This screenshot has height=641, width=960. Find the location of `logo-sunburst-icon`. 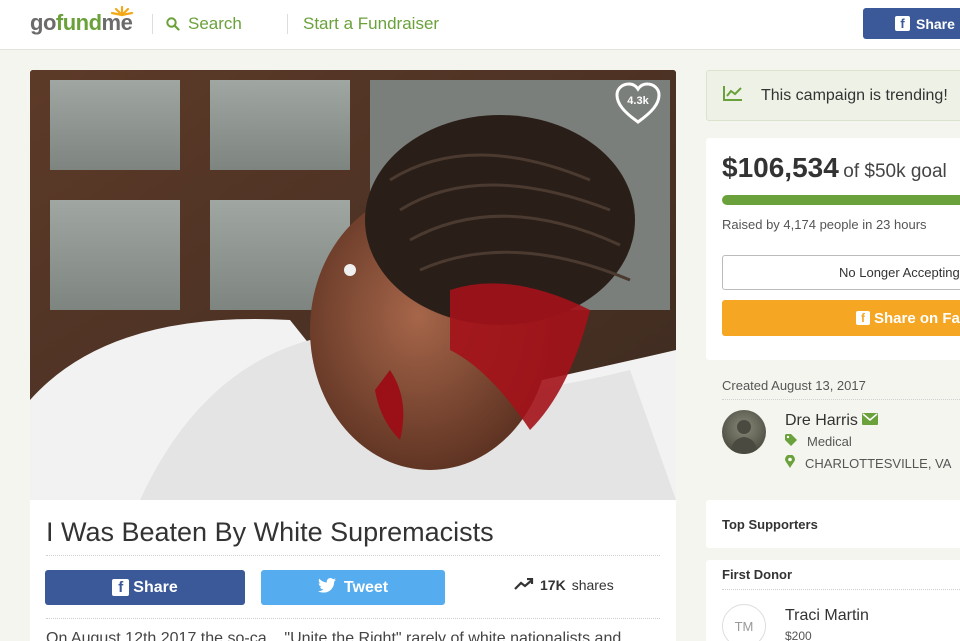

logo-sunburst-icon is located at coordinates (122, 12).